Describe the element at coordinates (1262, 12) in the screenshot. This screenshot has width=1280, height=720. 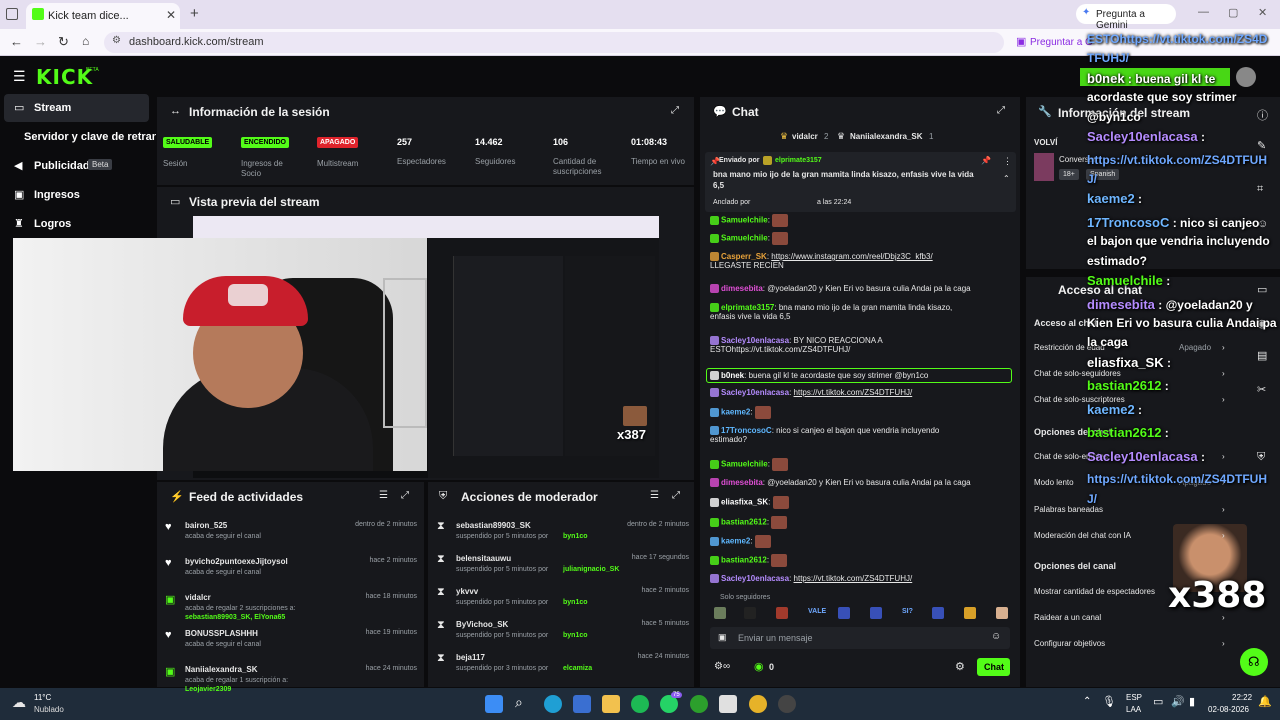
I see `close-window-icon: ✕` at that location.